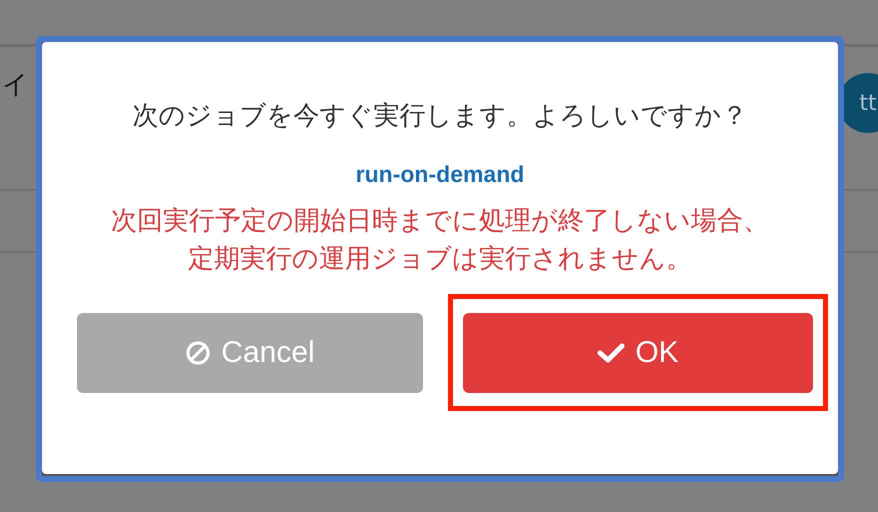  I want to click on row-label: イ, so click(15, 85).